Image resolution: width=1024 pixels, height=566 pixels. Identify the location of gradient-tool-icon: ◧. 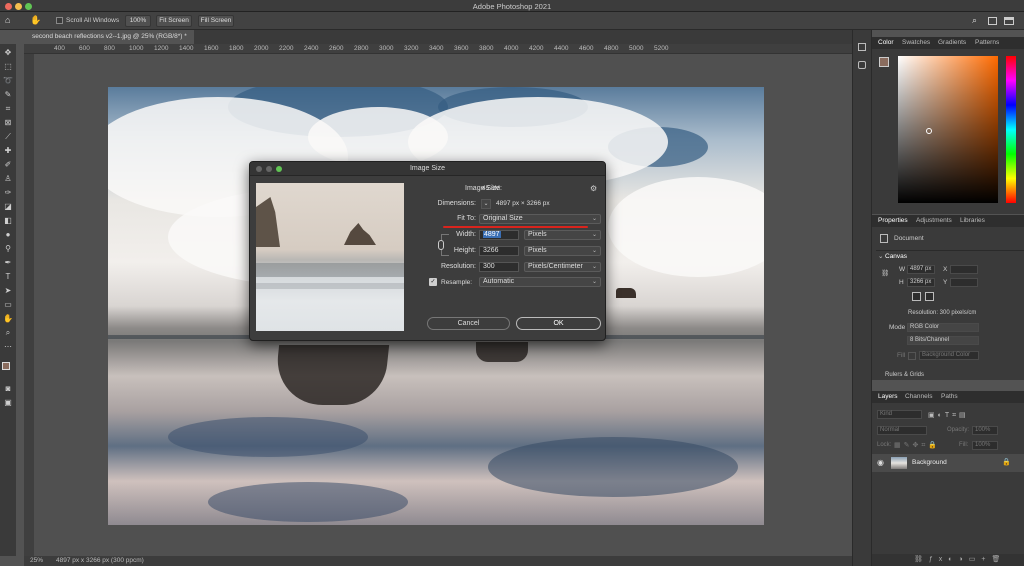
(8, 221).